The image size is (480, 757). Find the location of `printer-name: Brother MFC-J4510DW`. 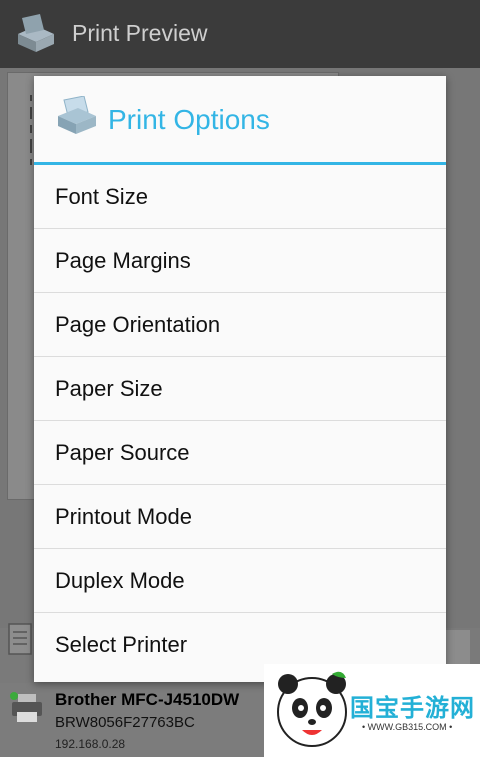

printer-name: Brother MFC-J4510DW is located at coordinates (147, 699).